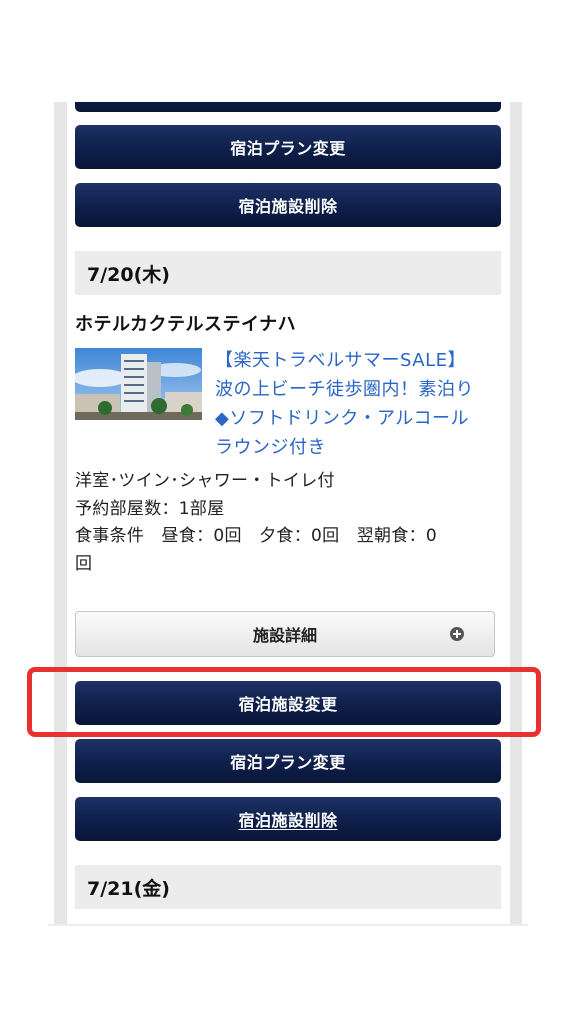 The image size is (576, 1024). I want to click on facility-details-button: 施設詳細, so click(285, 634).